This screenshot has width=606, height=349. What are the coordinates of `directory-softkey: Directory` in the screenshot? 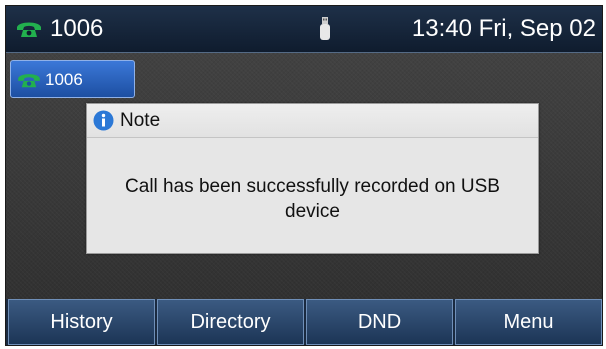 It's located at (230, 322).